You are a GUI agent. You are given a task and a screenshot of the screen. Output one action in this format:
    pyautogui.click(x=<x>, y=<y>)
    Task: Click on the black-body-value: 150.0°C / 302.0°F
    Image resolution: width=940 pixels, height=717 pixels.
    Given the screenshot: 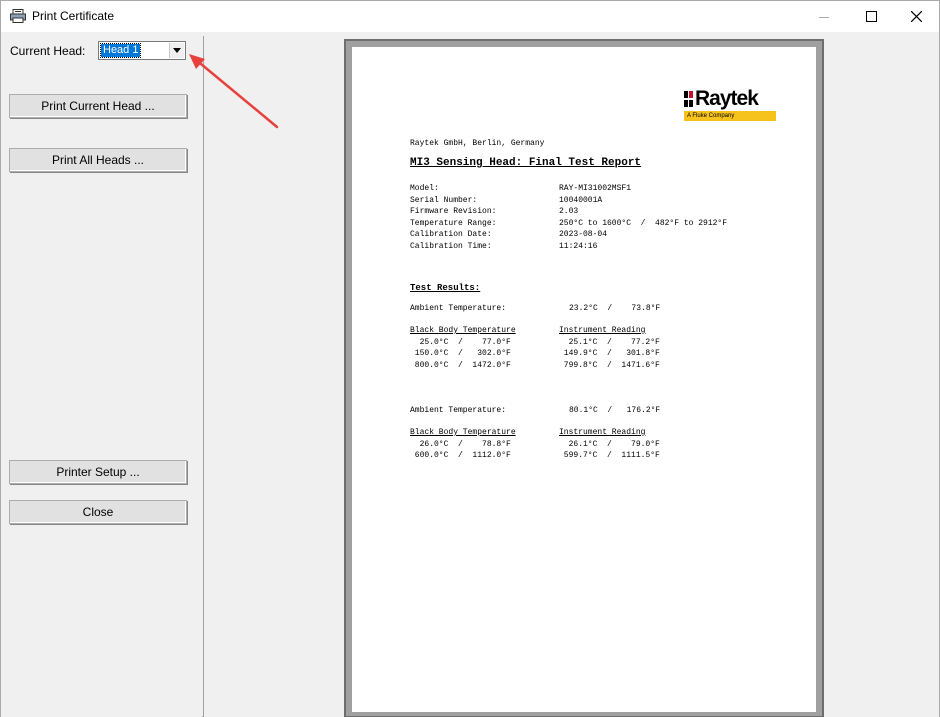 What is the action you would take?
    pyautogui.click(x=460, y=353)
    